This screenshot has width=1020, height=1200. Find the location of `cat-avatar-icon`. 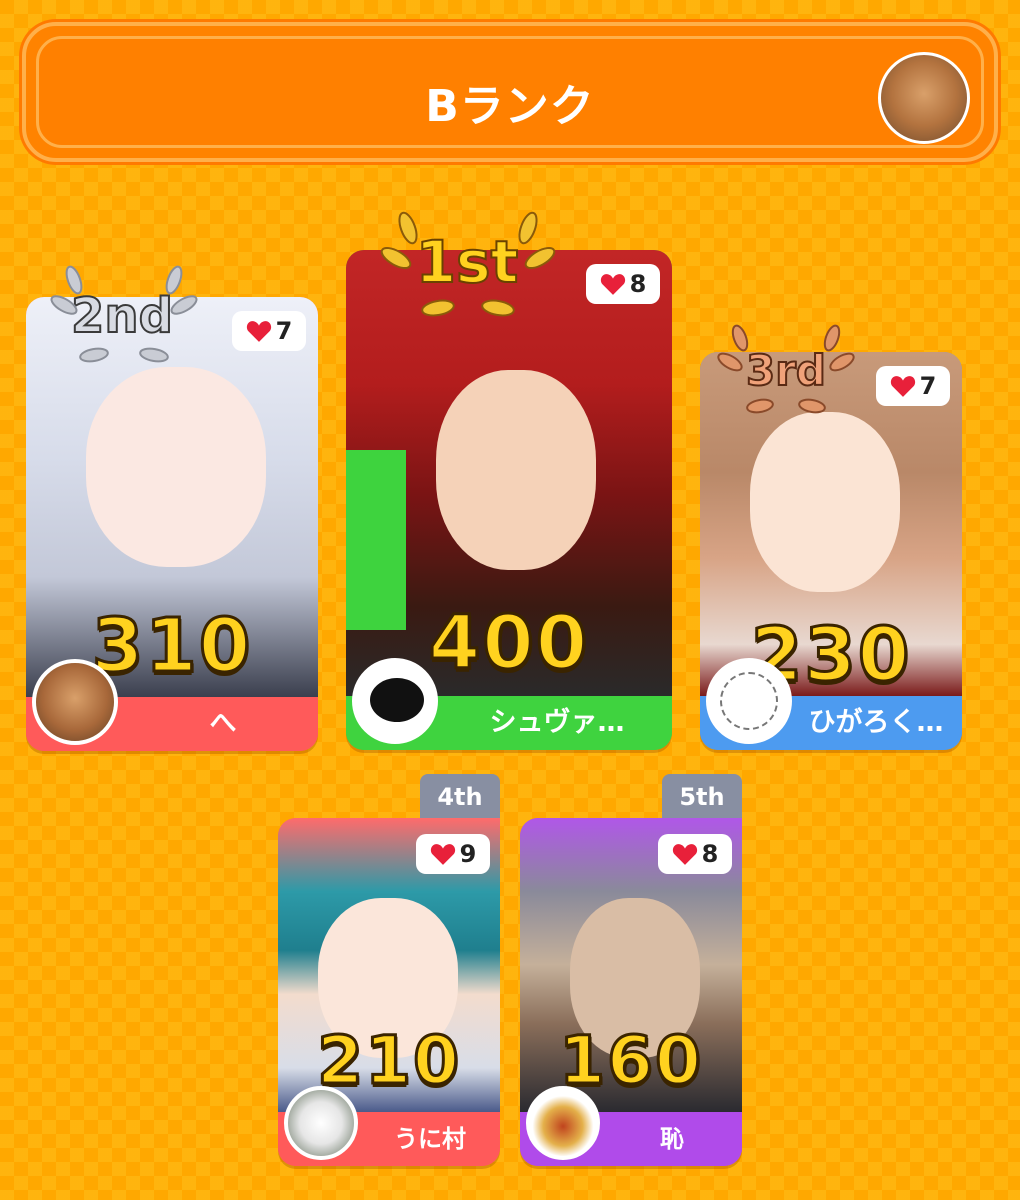

cat-avatar-icon is located at coordinates (924, 98).